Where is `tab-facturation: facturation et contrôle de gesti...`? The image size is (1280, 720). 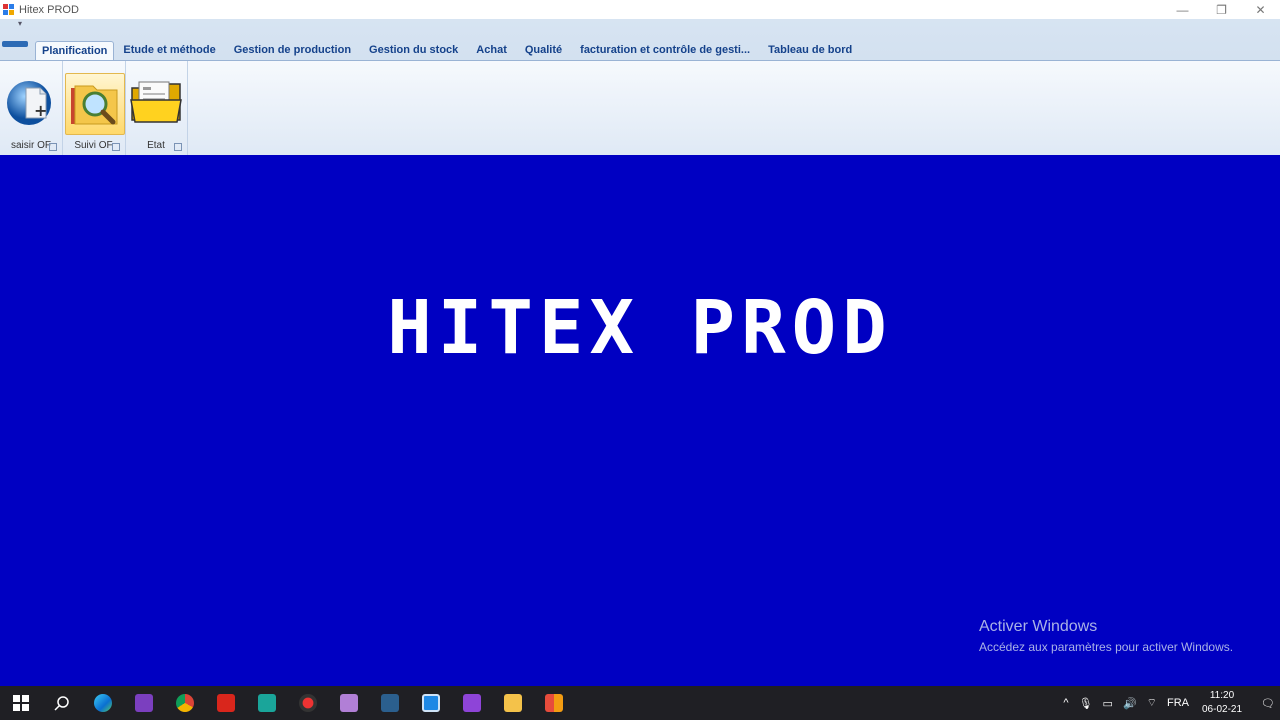
tab-facturation: facturation et contrôle de gesti... is located at coordinates (665, 50).